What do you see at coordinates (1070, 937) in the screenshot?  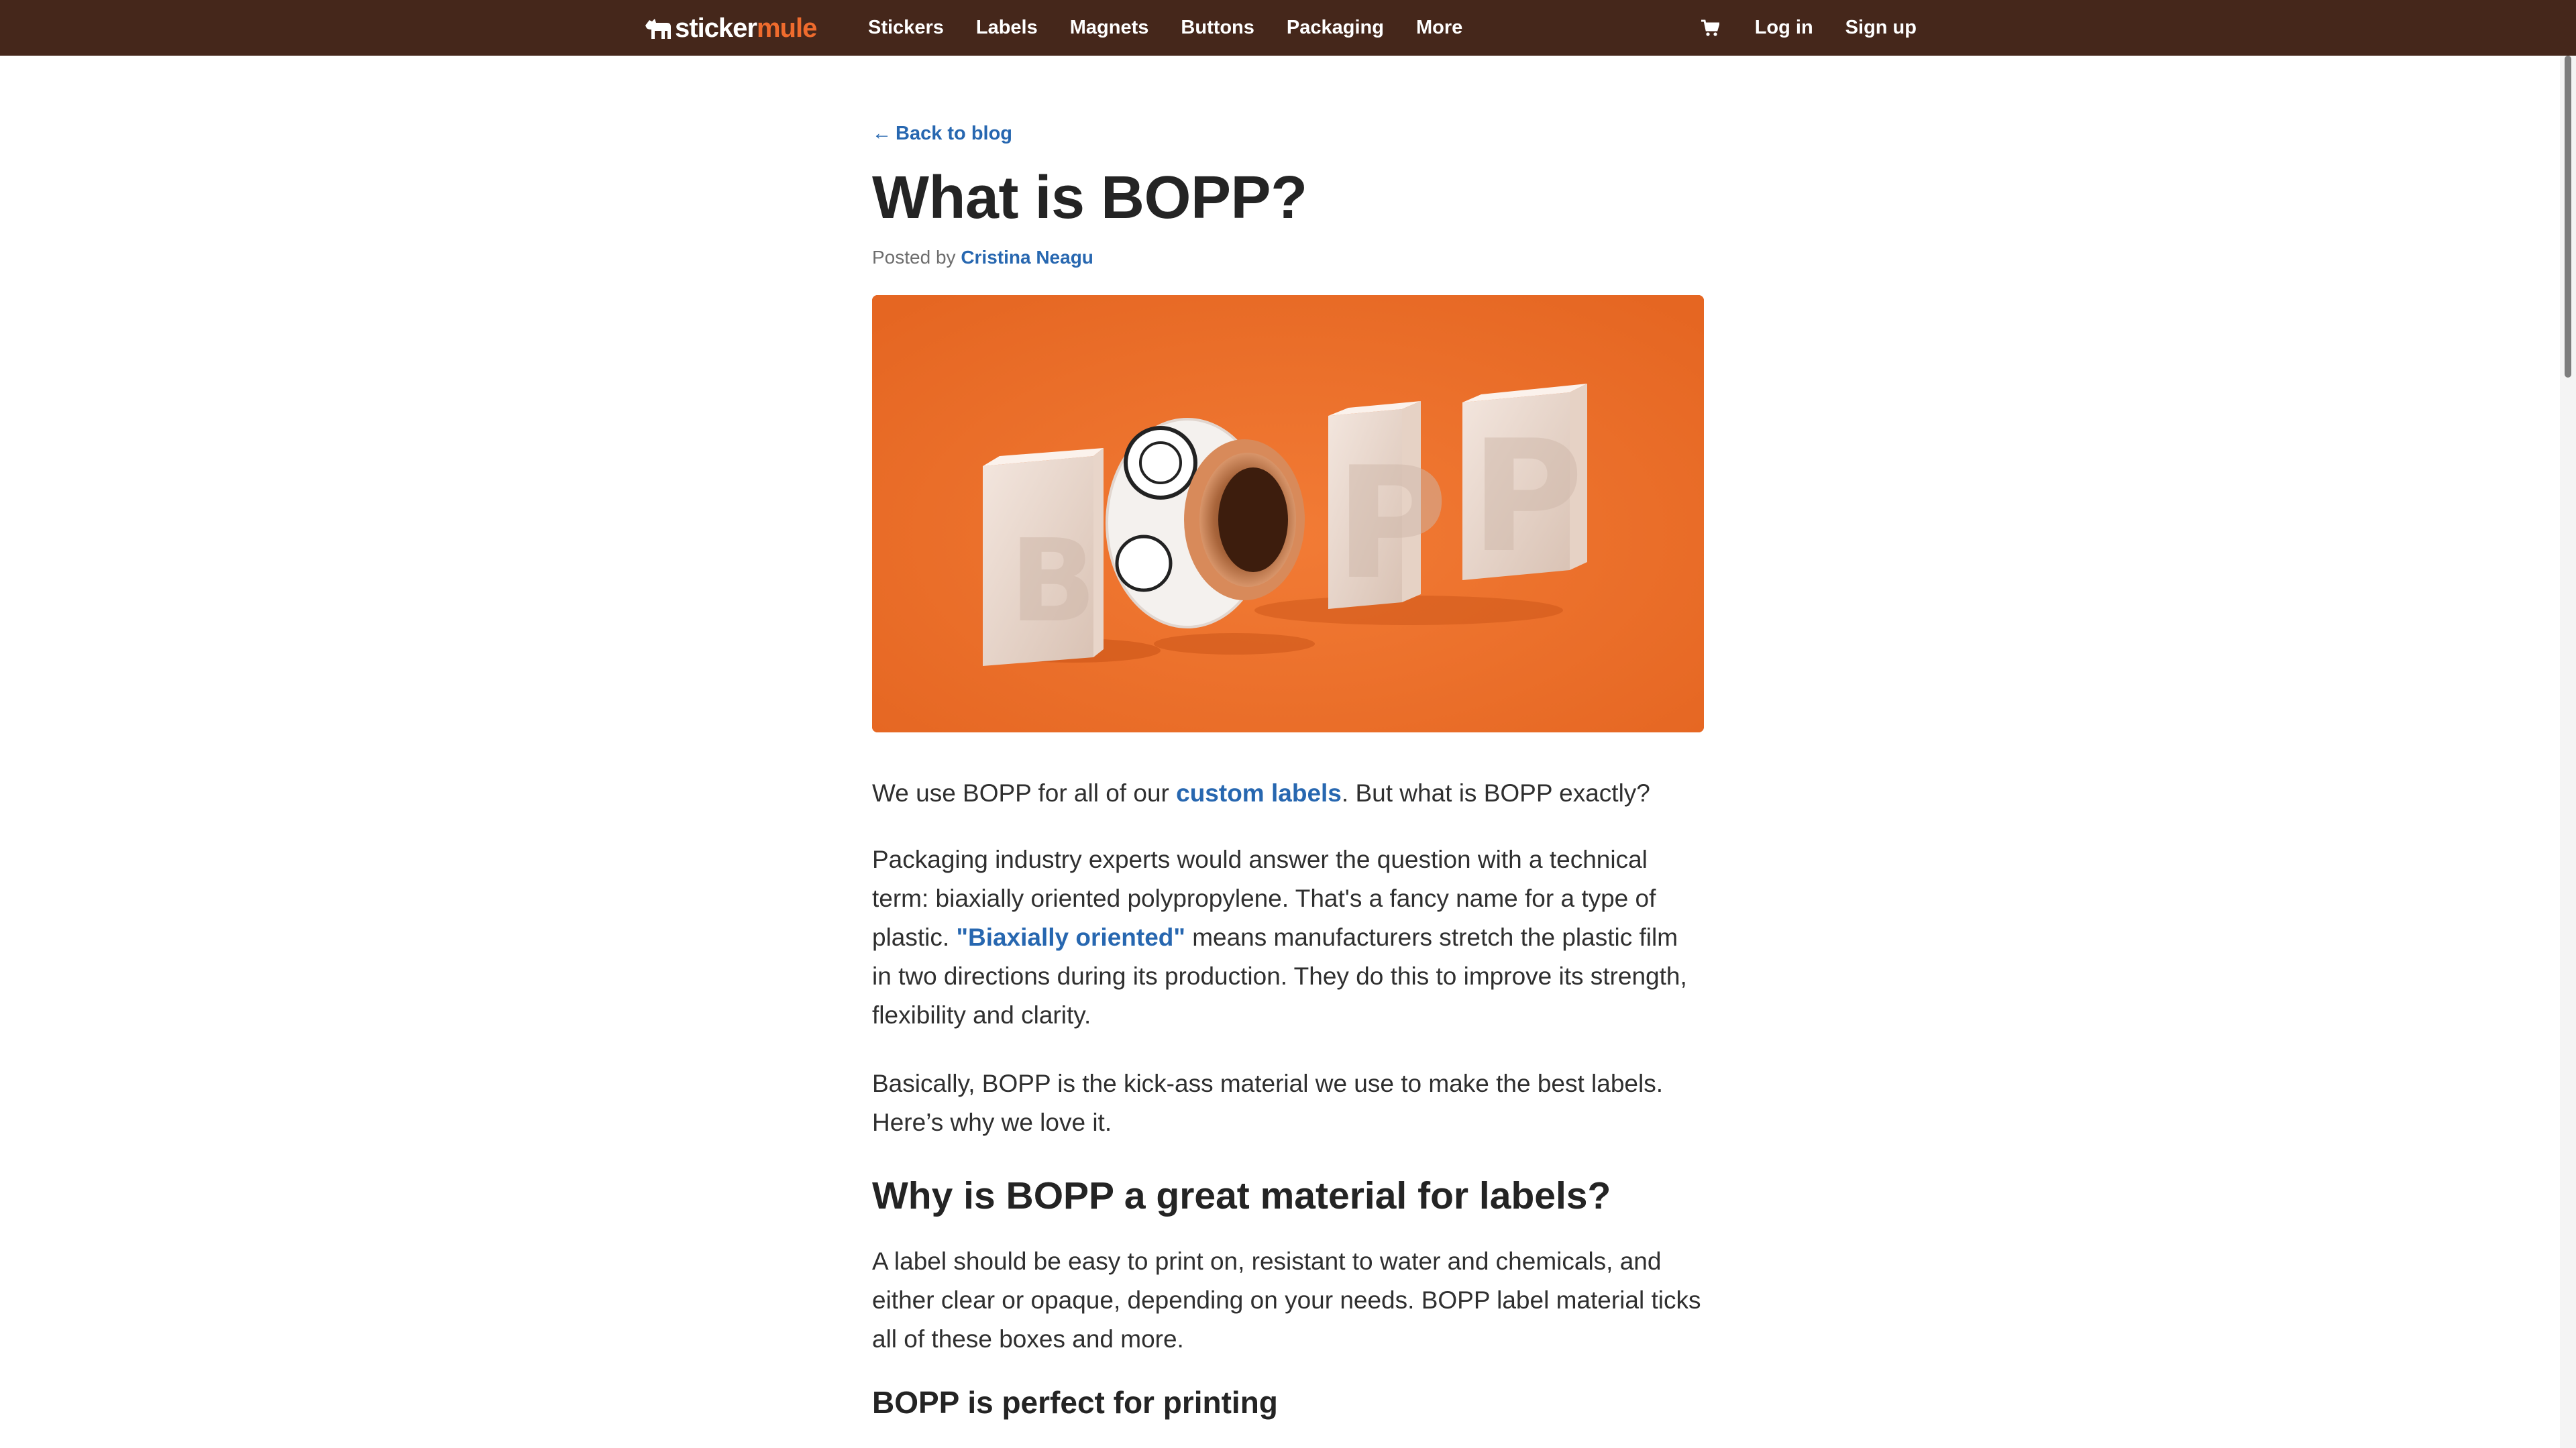 I see `biaxially-oriented-link: "Biaxially oriented"` at bounding box center [1070, 937].